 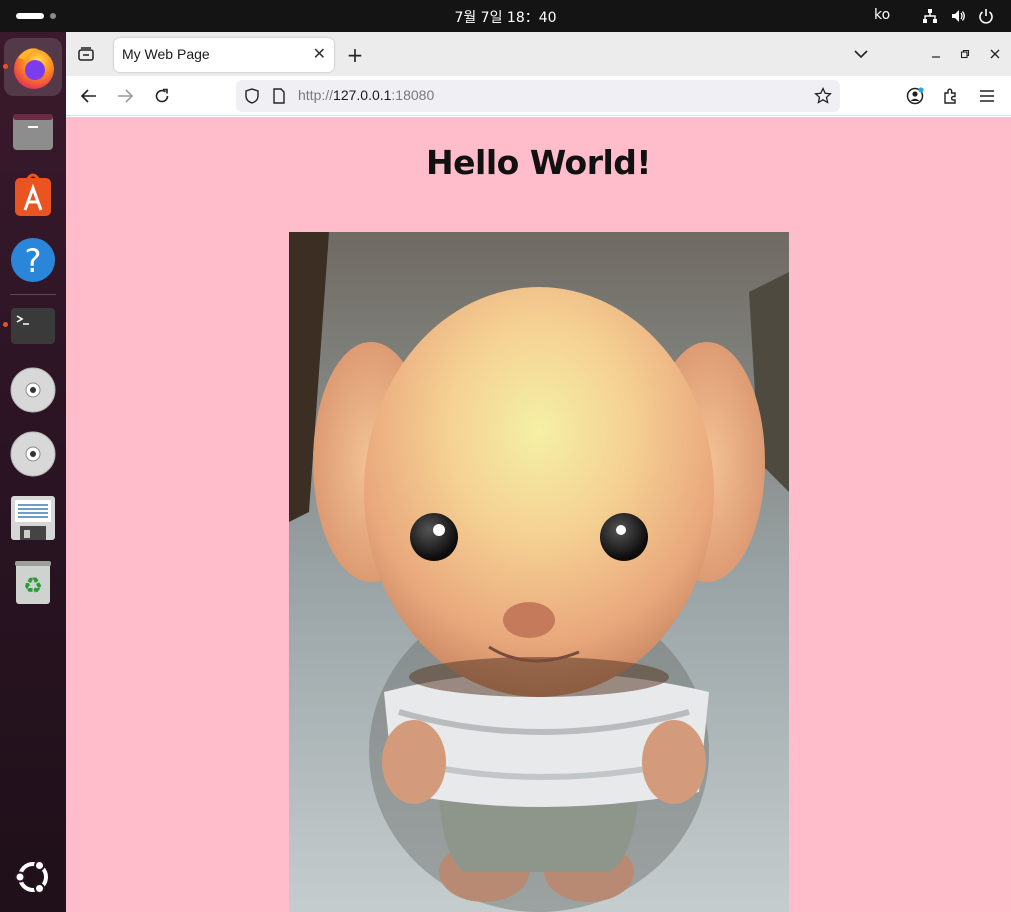 I want to click on ubuntu-logo-icon, so click(x=31, y=877).